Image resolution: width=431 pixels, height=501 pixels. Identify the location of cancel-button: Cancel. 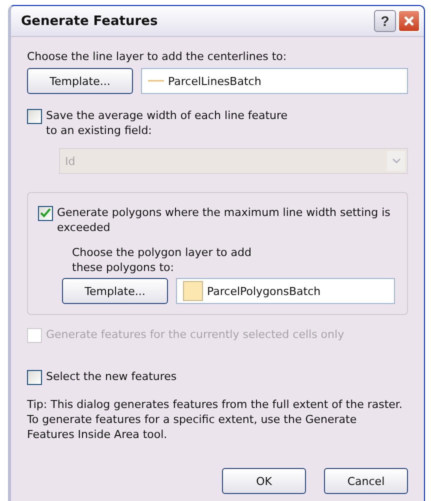
(366, 481).